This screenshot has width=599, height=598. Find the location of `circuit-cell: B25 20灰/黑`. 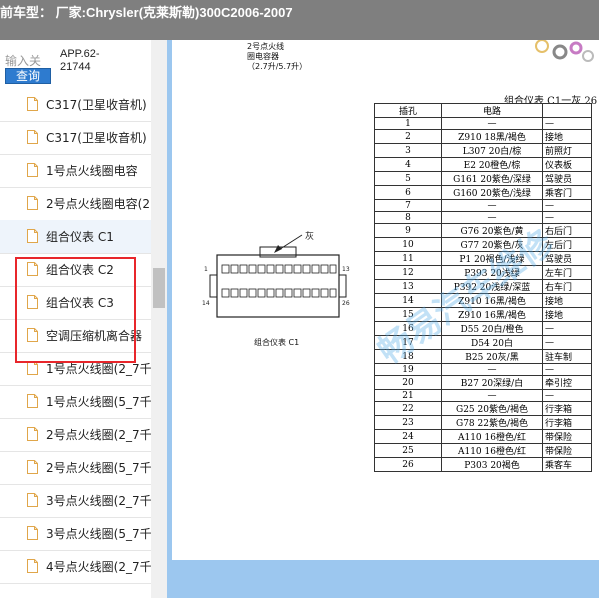

circuit-cell: B25 20灰/黑 is located at coordinates (492, 356).